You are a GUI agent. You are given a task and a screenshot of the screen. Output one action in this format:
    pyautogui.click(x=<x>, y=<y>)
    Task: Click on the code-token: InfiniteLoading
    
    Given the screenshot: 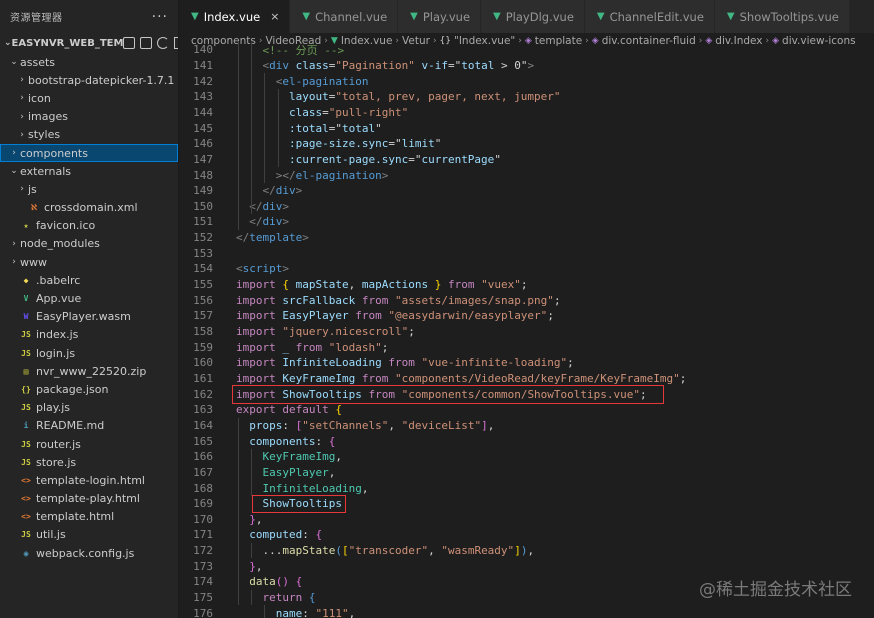 What is the action you would take?
    pyautogui.click(x=332, y=363)
    